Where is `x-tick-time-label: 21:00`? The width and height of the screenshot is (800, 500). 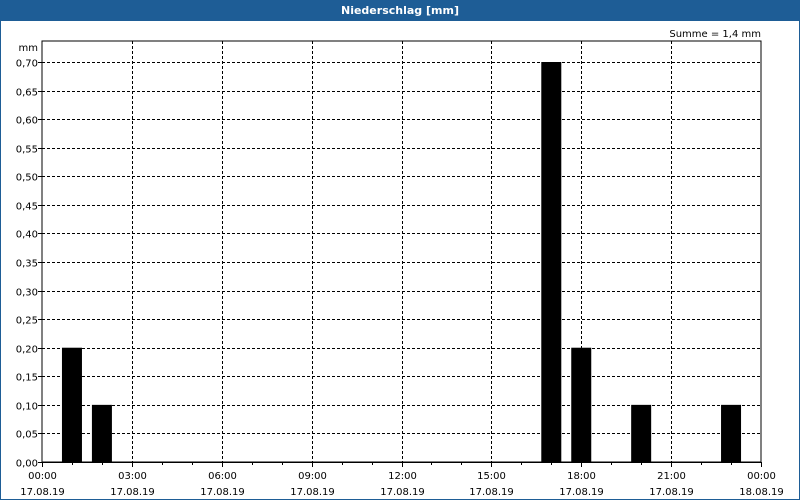 x-tick-time-label: 21:00 is located at coordinates (671, 476).